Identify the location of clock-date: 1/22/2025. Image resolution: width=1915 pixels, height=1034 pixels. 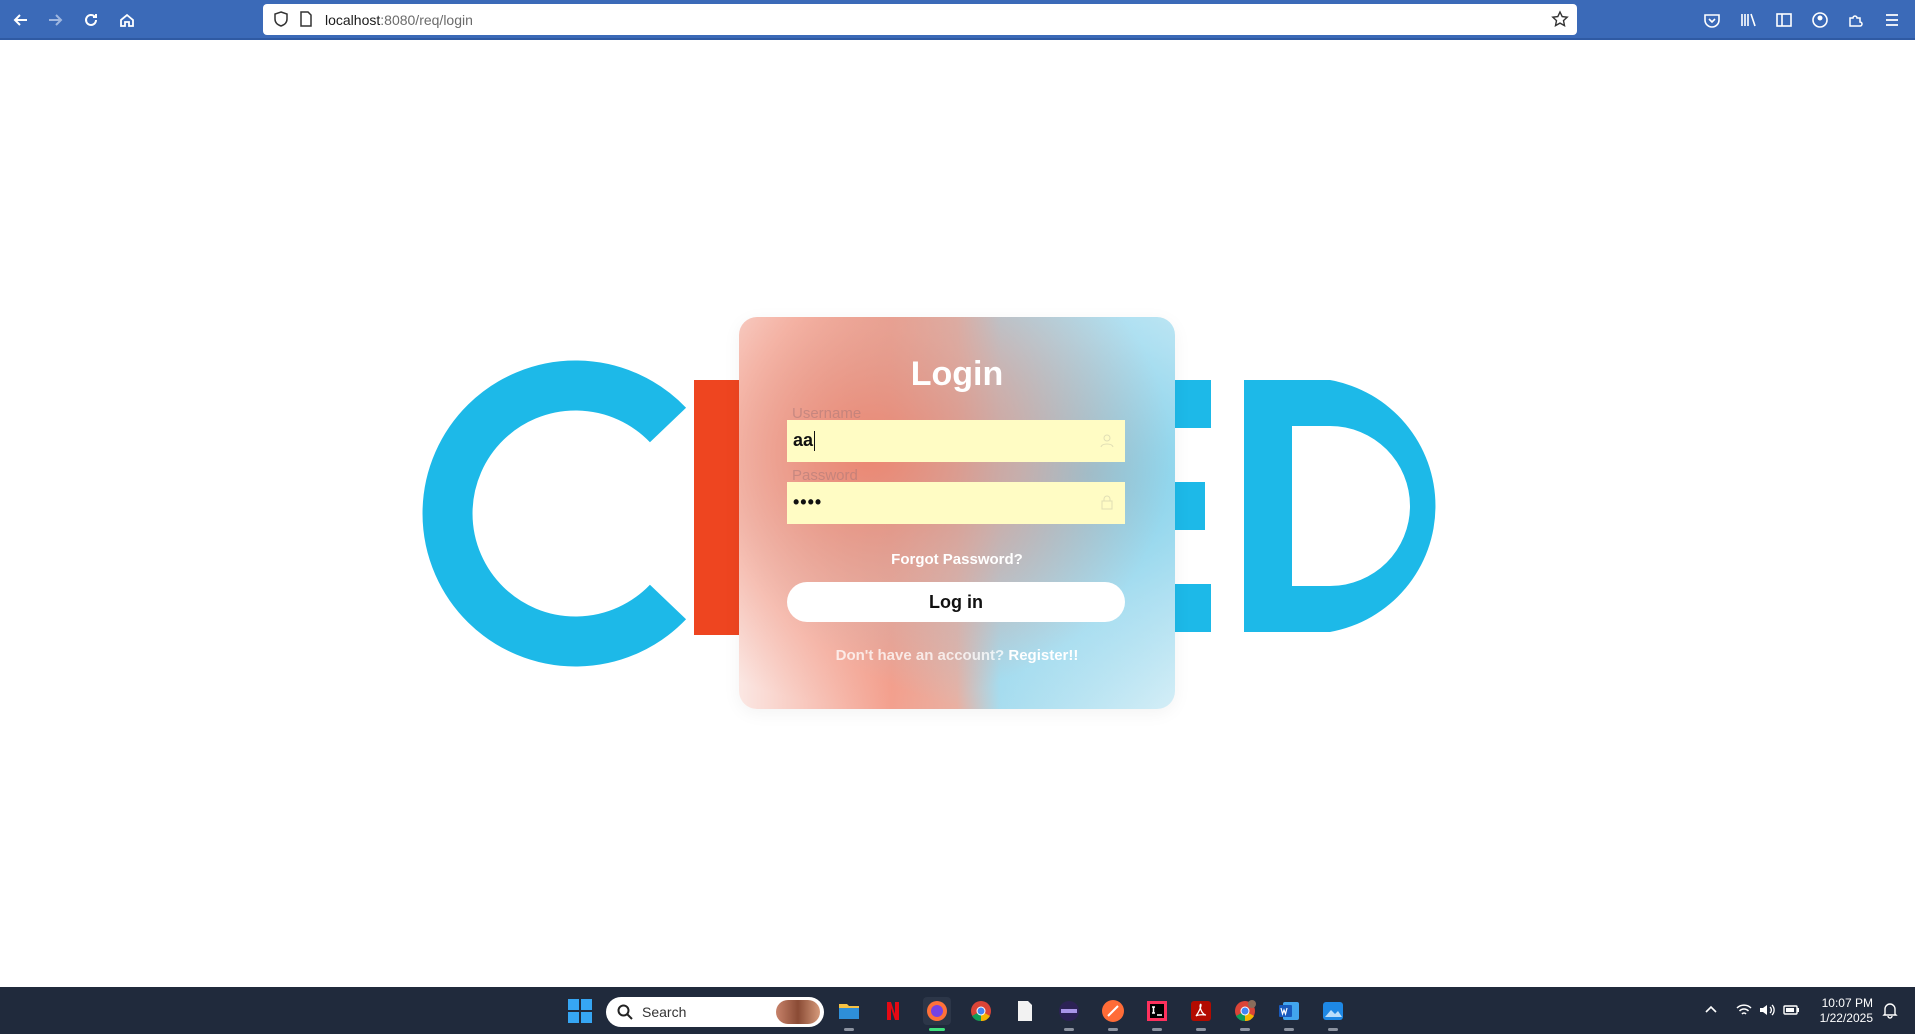
(1846, 1018).